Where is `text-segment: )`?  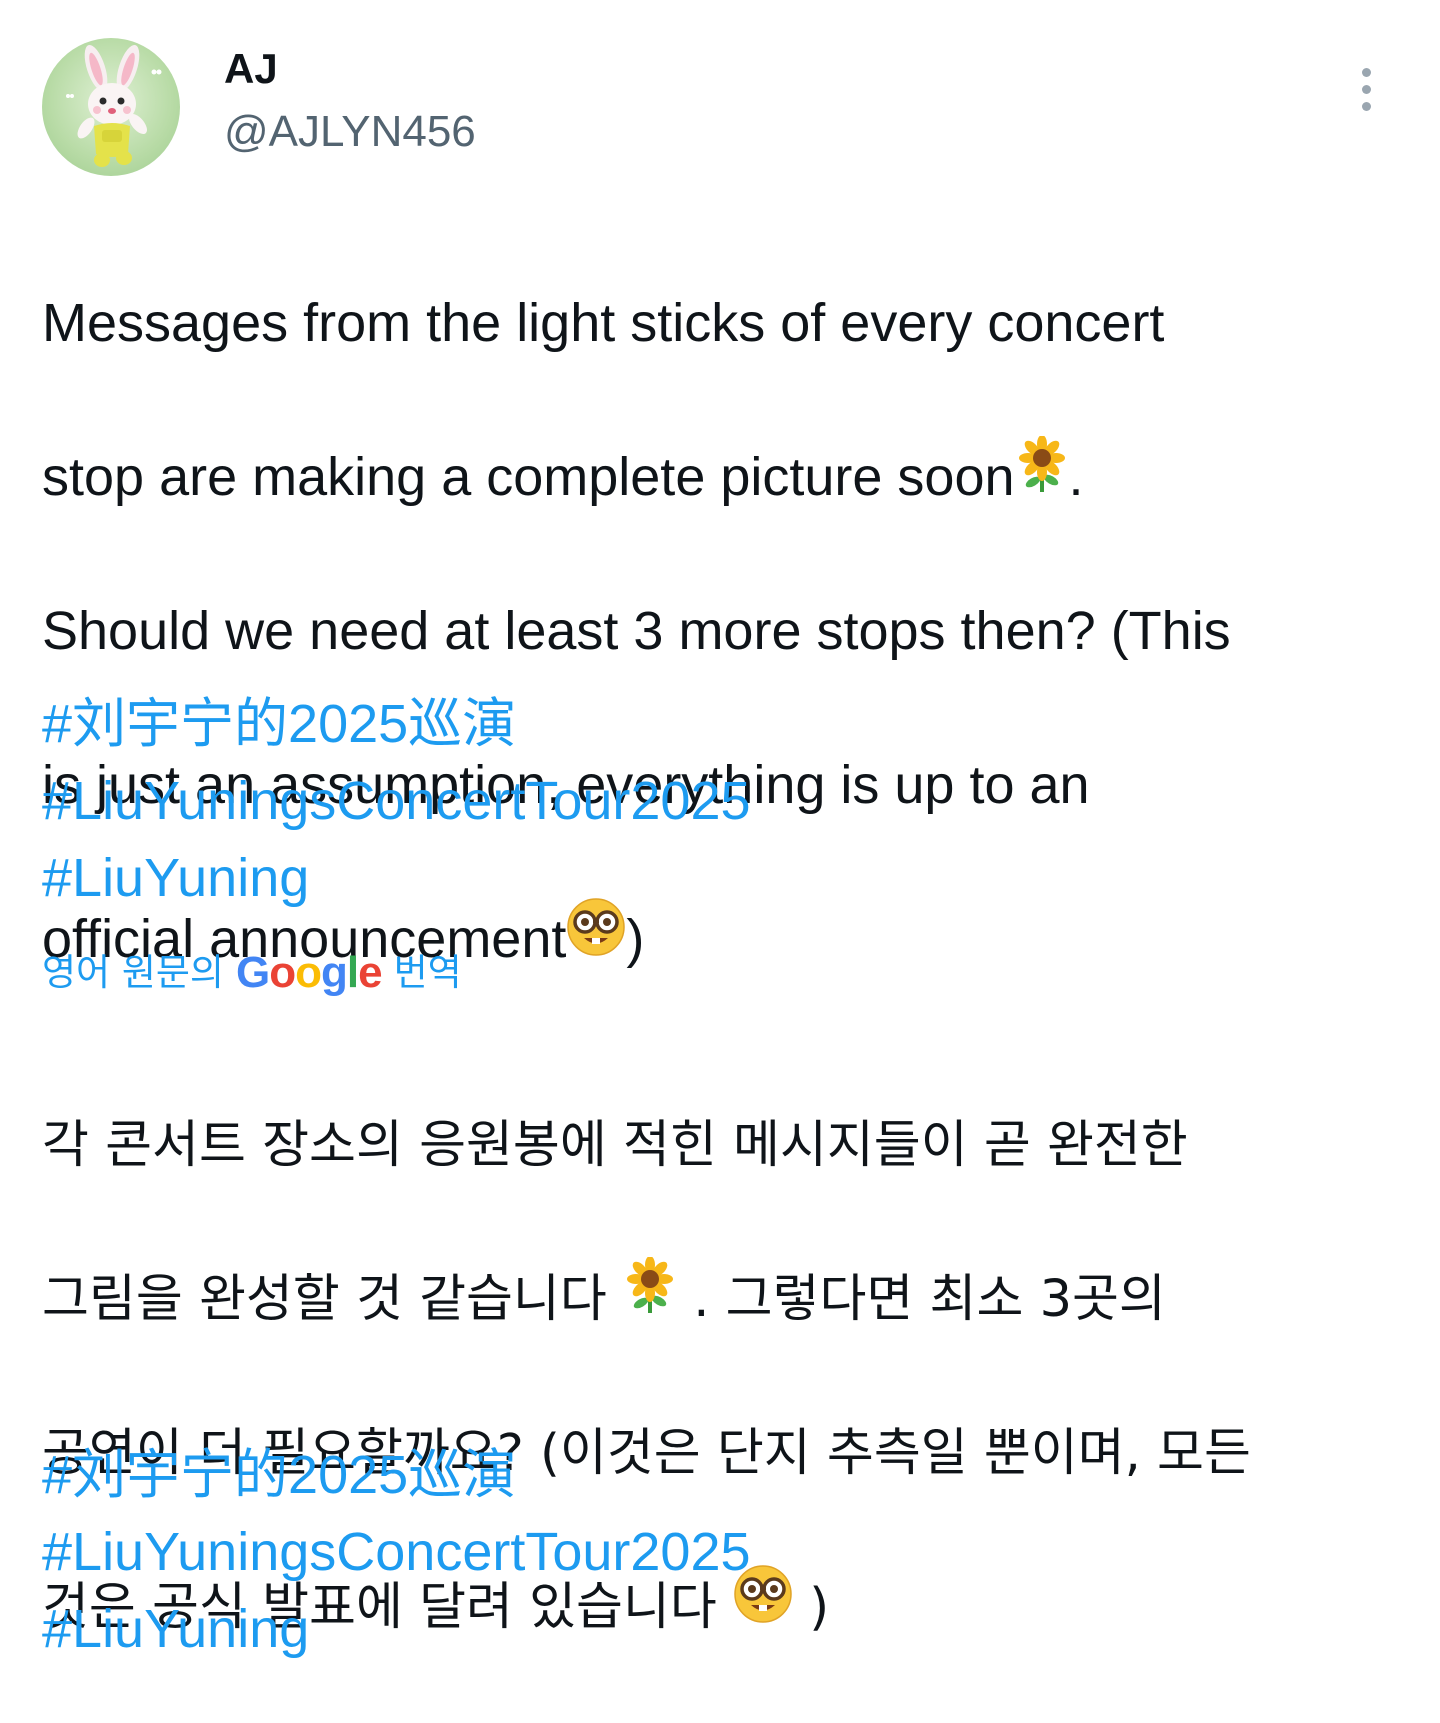
text-segment: ) is located at coordinates (635, 939).